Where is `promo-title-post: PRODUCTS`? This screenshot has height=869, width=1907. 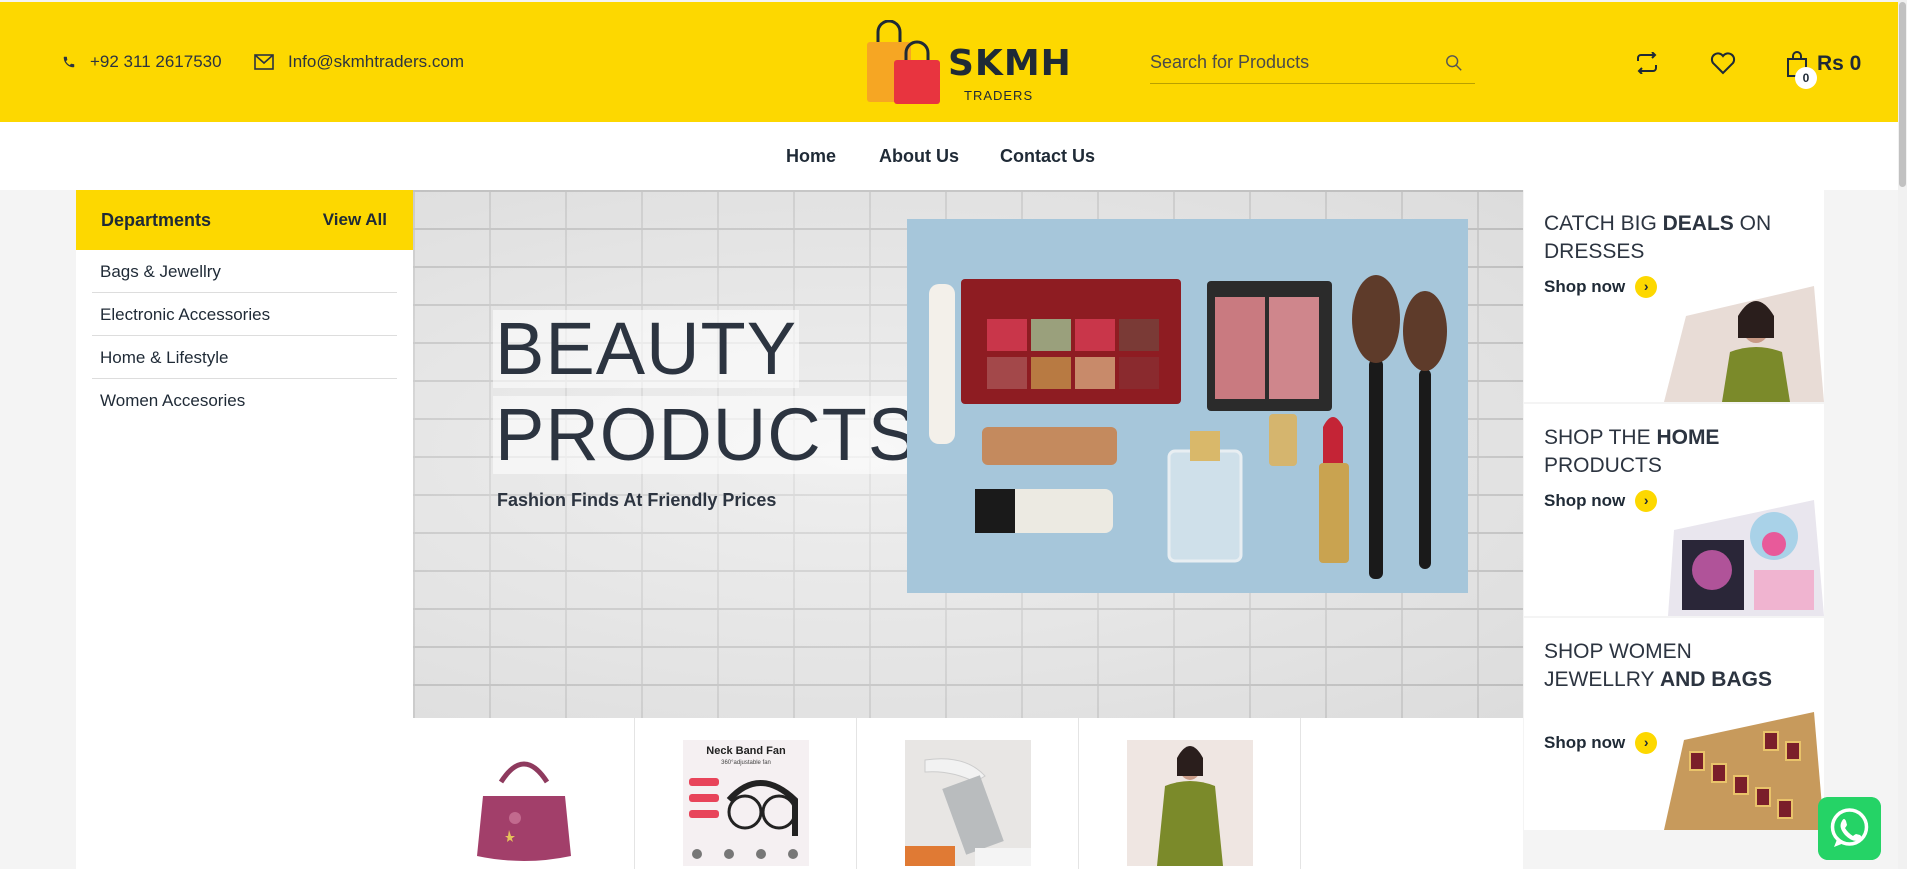
promo-title-post: PRODUCTS is located at coordinates (1603, 465).